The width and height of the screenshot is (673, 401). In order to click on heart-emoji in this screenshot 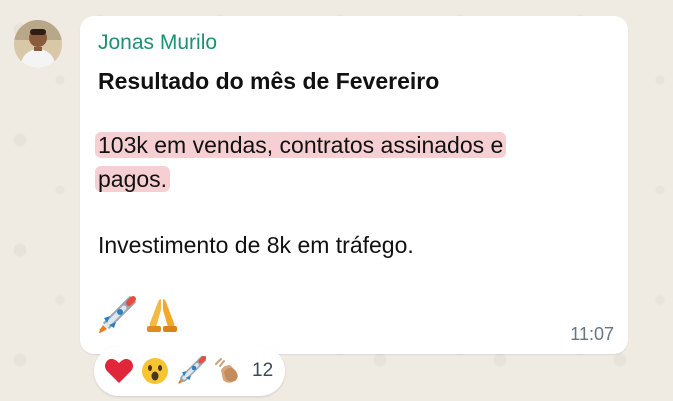, I will do `click(119, 370)`.